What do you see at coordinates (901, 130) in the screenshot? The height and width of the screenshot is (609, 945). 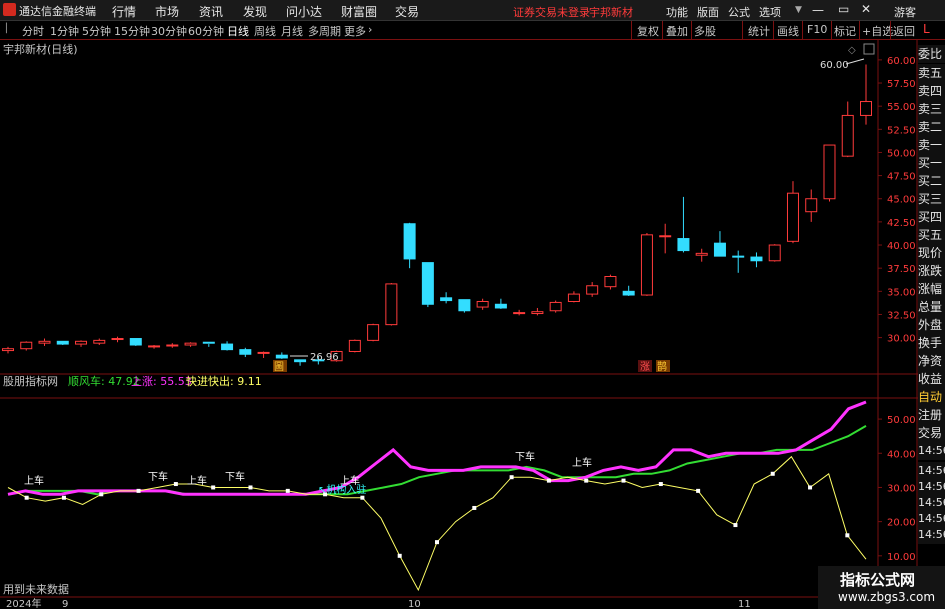 I see `price-tick-label: 52.50` at bounding box center [901, 130].